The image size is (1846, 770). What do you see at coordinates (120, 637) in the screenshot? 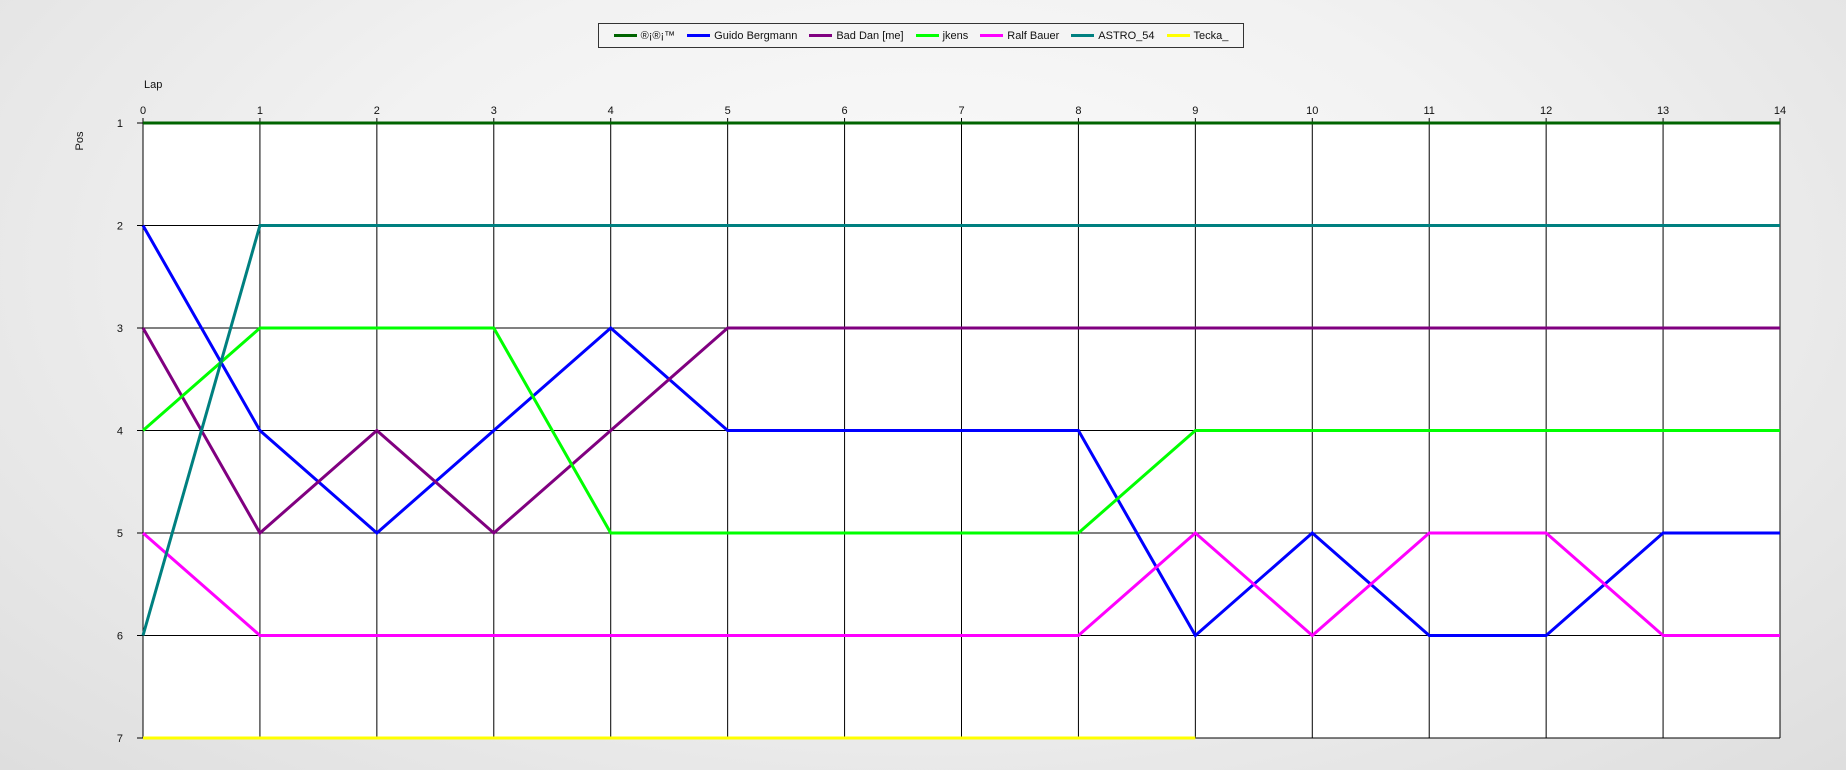
I see `y-tick-label-6: 6` at bounding box center [120, 637].